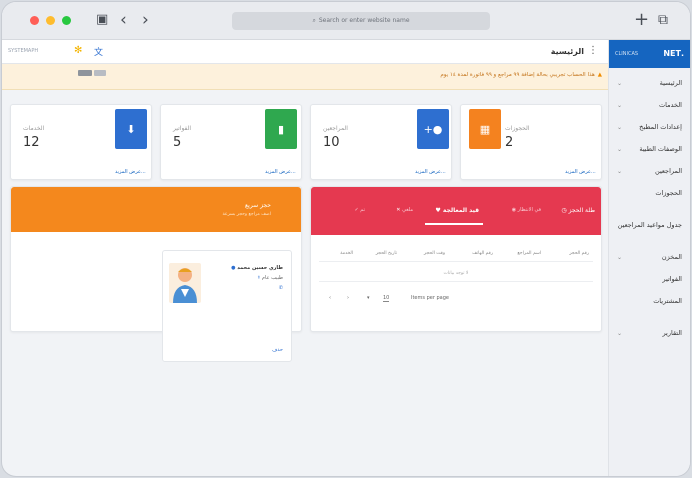  Describe the element at coordinates (78, 50) in the screenshot. I see `theme-icon: ✻` at that location.